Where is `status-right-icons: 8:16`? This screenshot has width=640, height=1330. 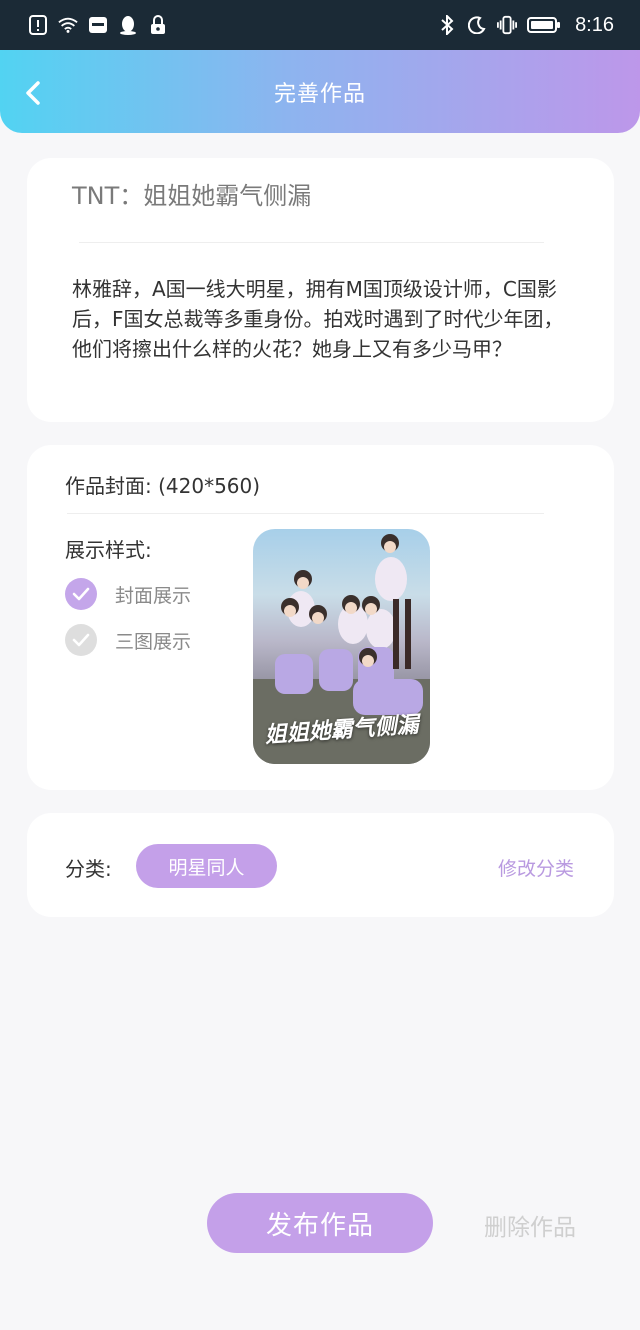
status-right-icons: 8:16 is located at coordinates (525, 25).